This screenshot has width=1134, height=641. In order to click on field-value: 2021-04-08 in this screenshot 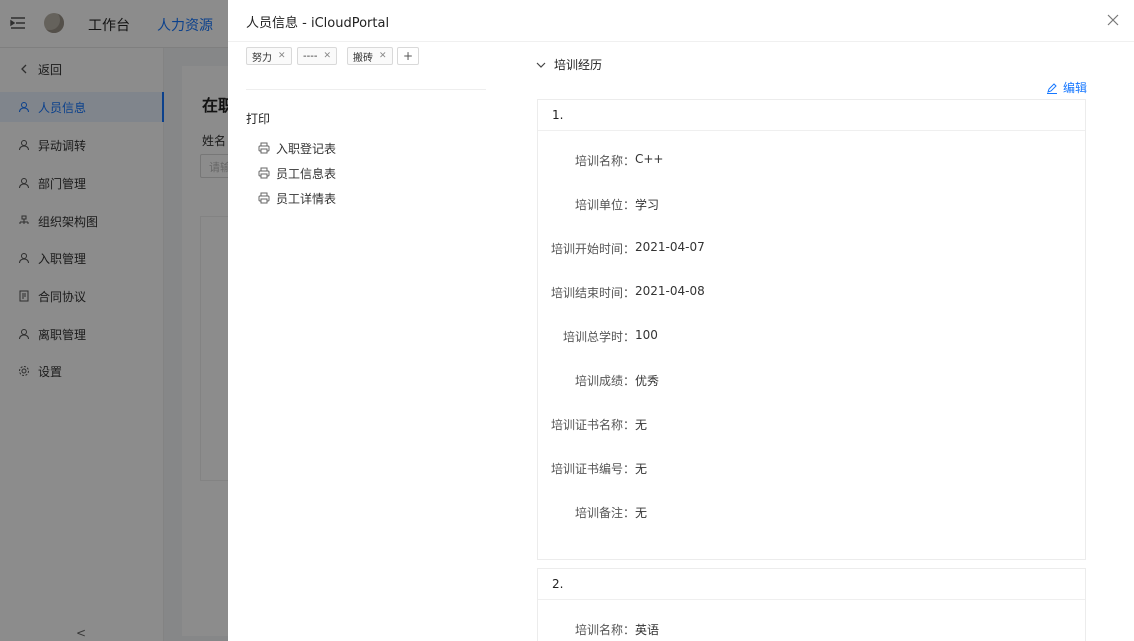, I will do `click(670, 291)`.